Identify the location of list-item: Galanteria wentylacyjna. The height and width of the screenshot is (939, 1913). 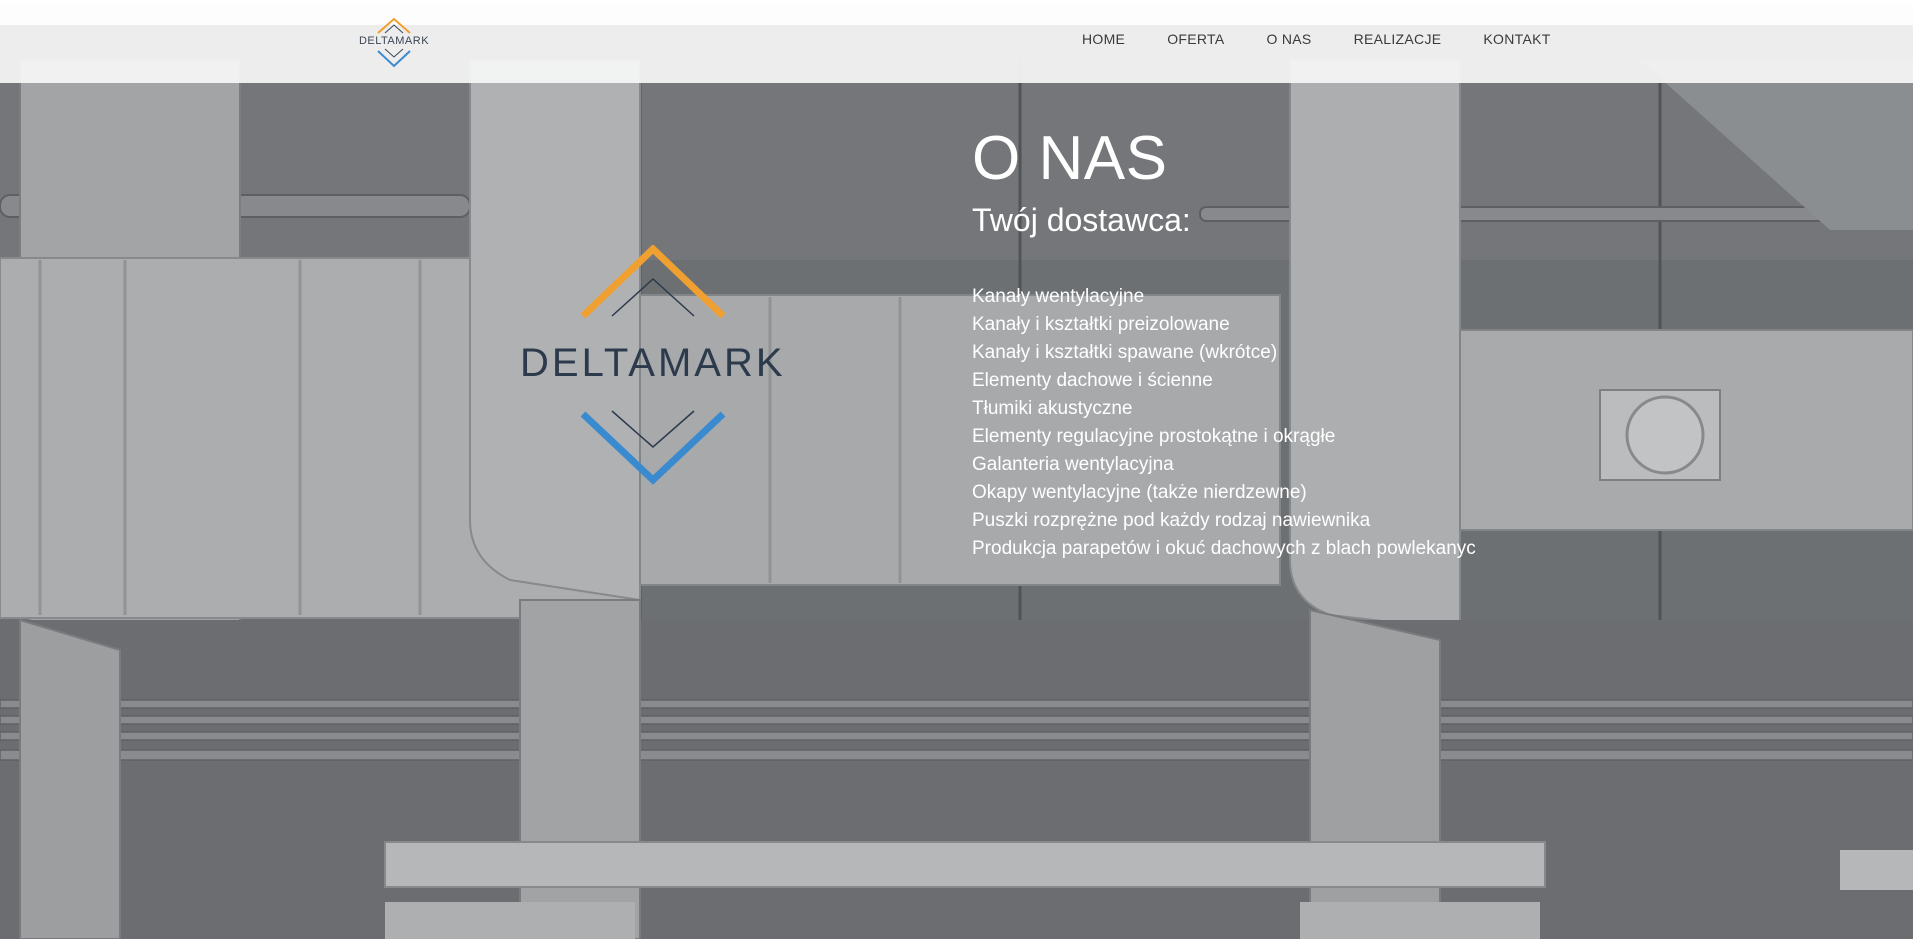
(1073, 464).